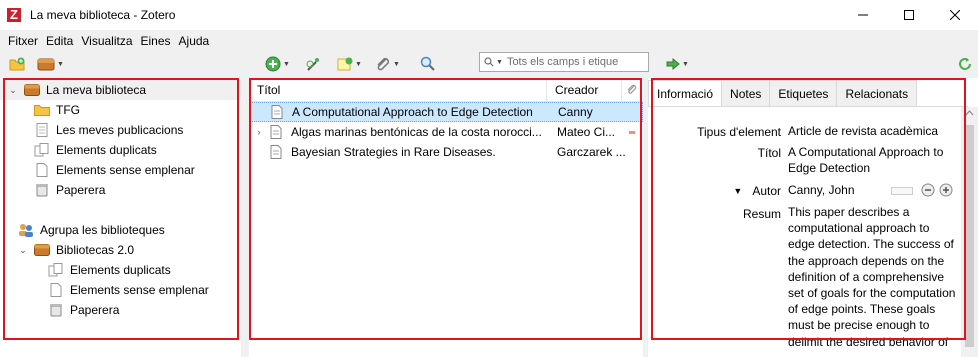  What do you see at coordinates (863, 15) in the screenshot?
I see `minimize-button` at bounding box center [863, 15].